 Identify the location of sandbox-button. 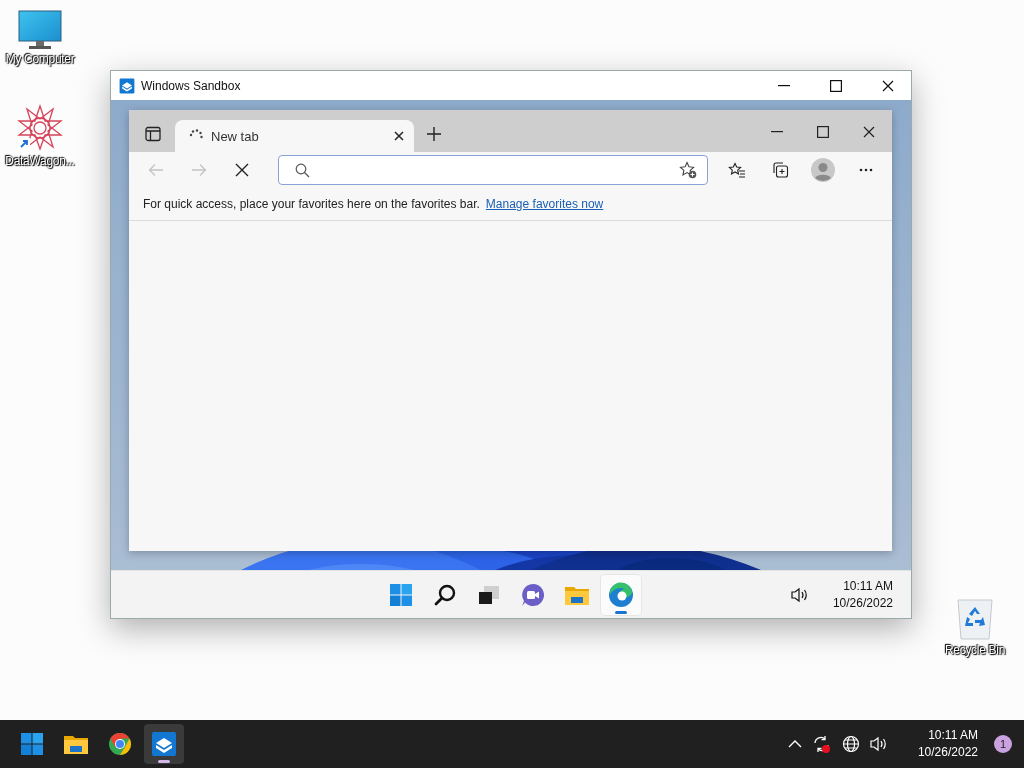
(164, 744).